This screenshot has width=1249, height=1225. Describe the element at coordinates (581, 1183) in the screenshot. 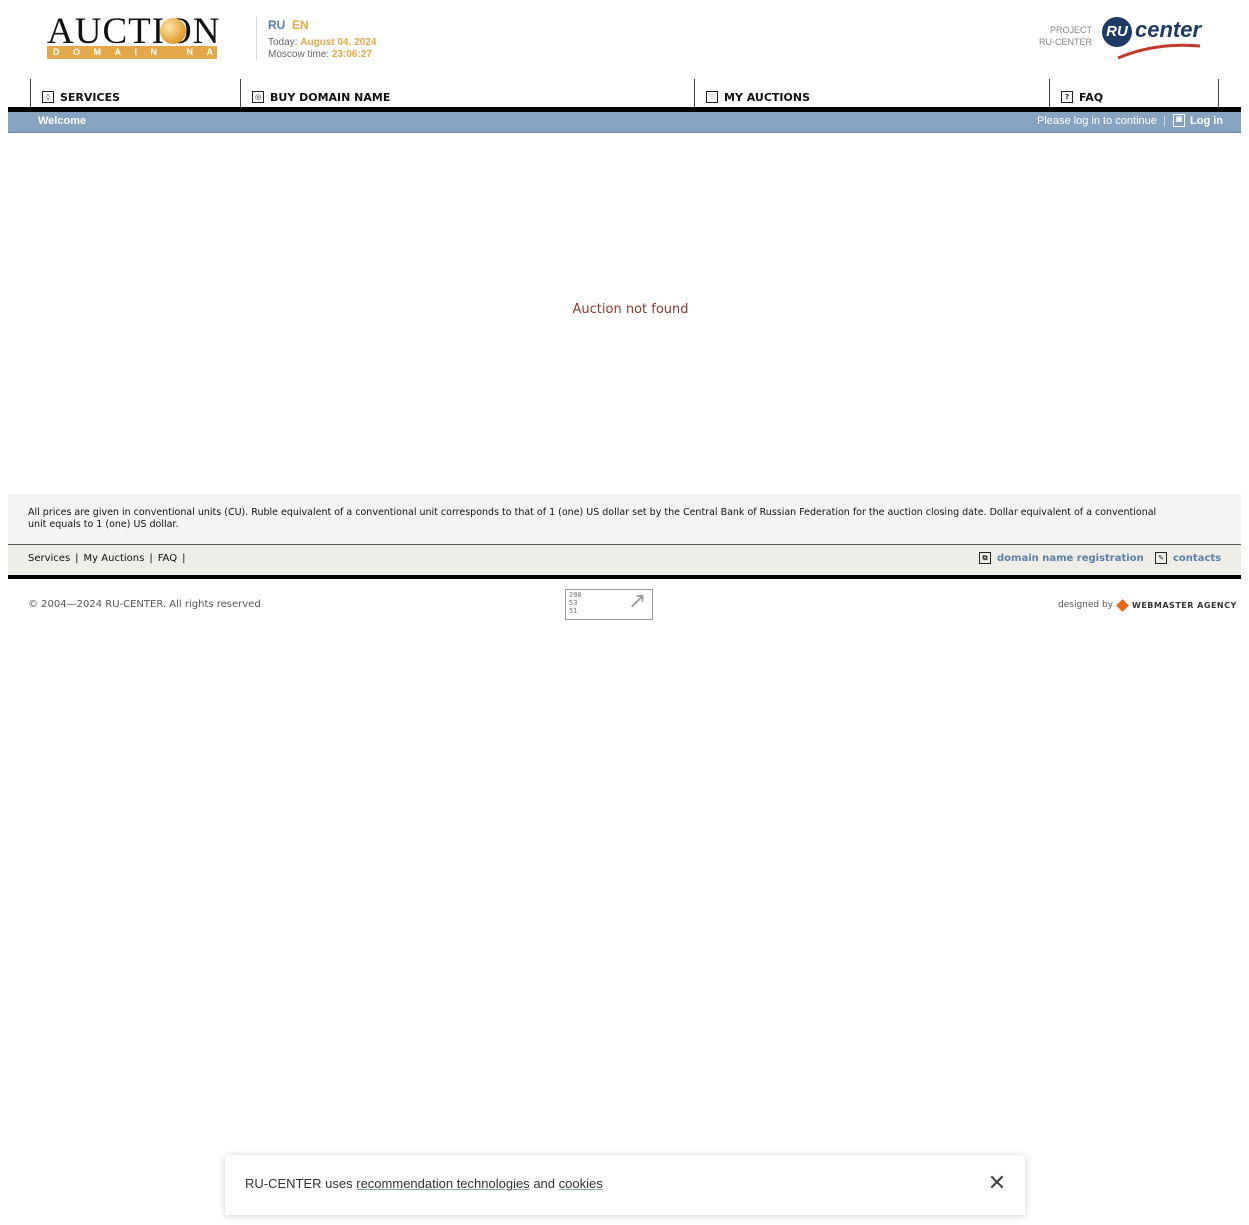

I see `cookies-link: cookies` at that location.